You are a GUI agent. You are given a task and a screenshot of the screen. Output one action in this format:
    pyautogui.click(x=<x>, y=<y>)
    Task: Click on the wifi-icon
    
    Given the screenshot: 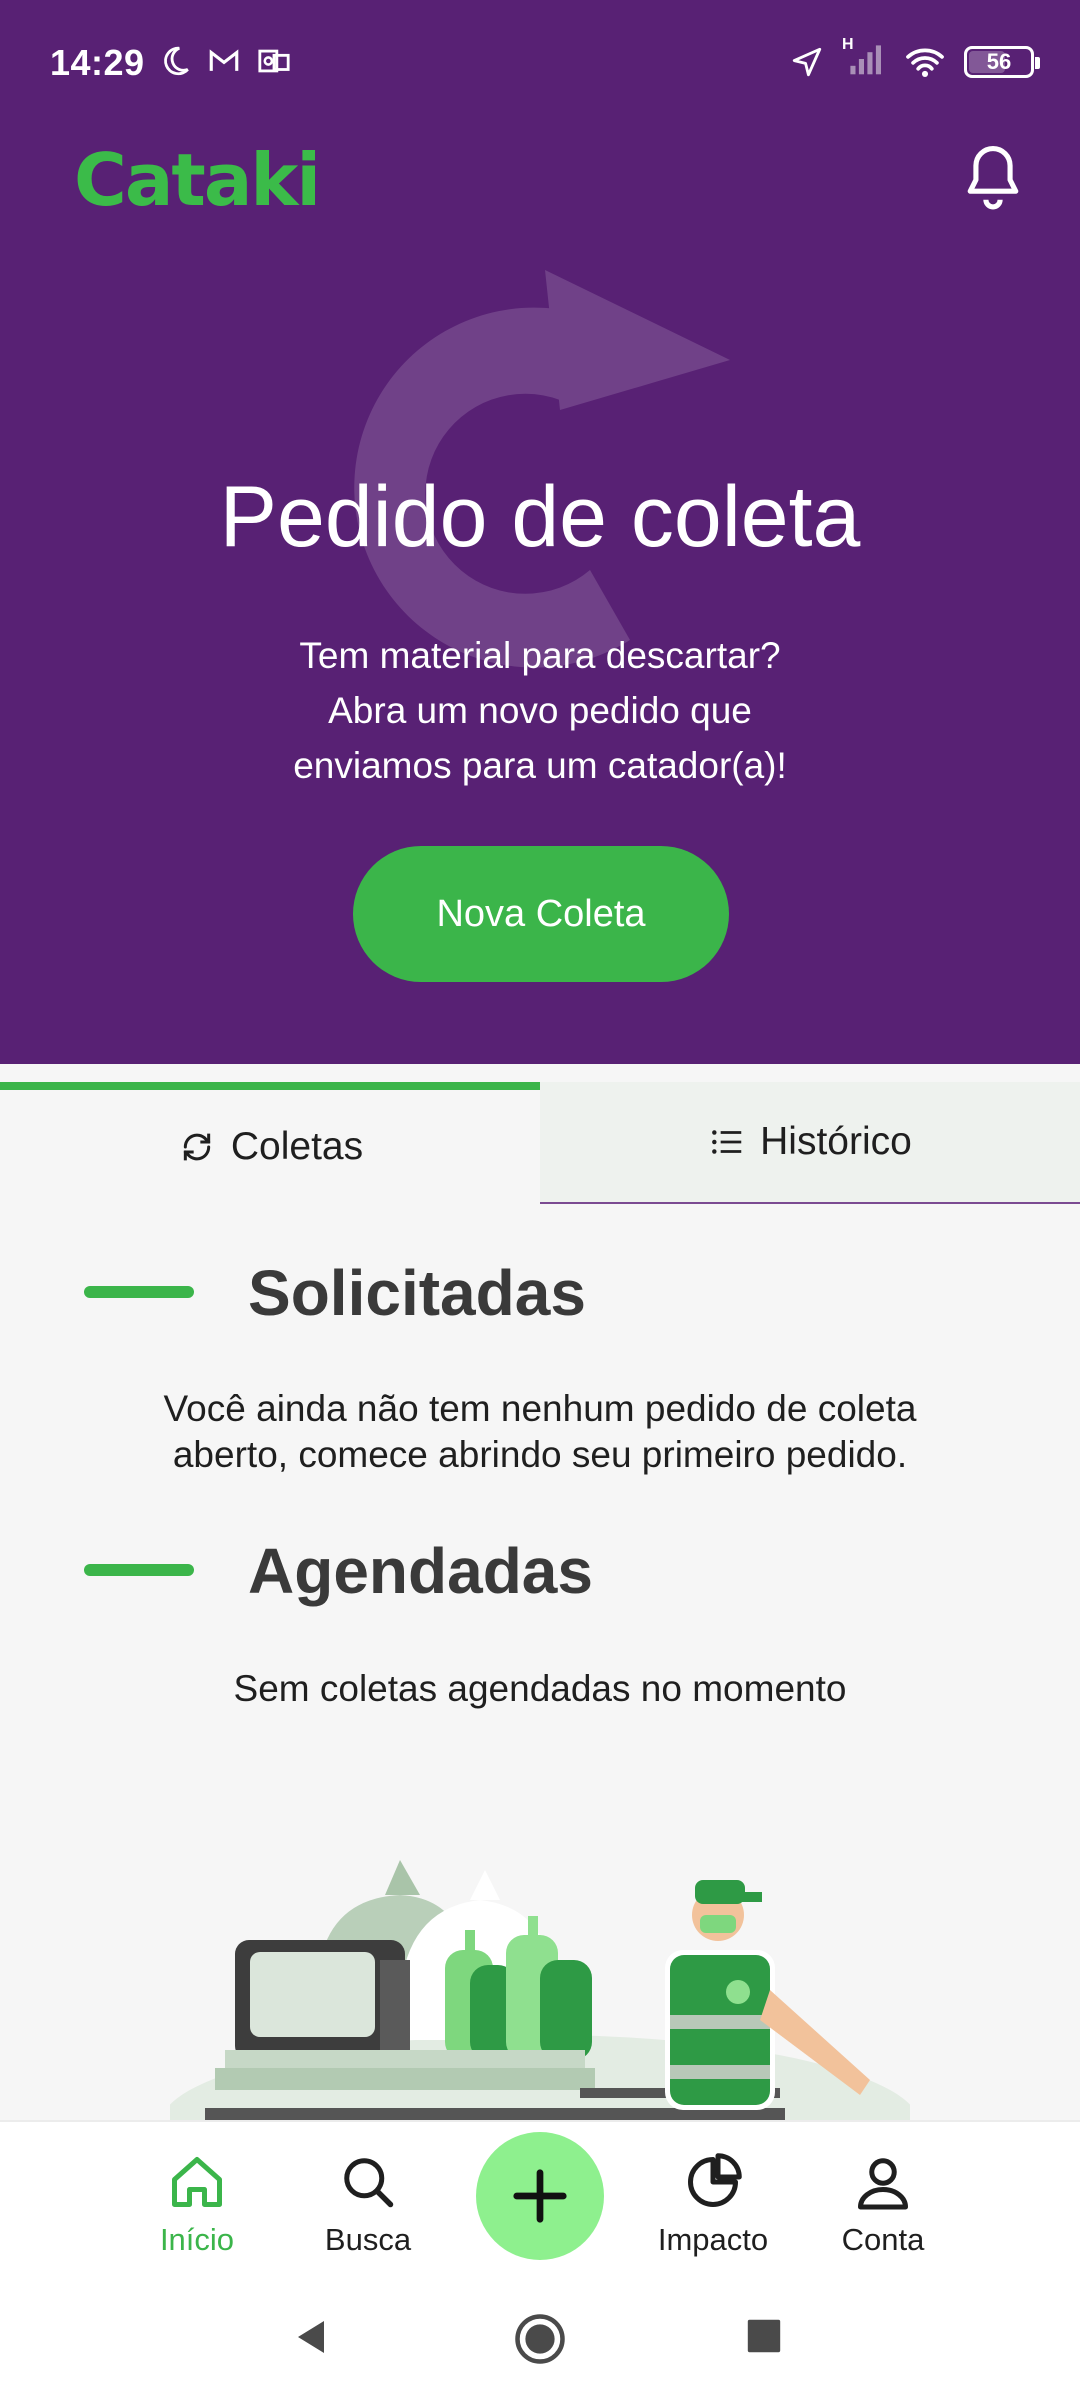 What is the action you would take?
    pyautogui.click(x=925, y=62)
    